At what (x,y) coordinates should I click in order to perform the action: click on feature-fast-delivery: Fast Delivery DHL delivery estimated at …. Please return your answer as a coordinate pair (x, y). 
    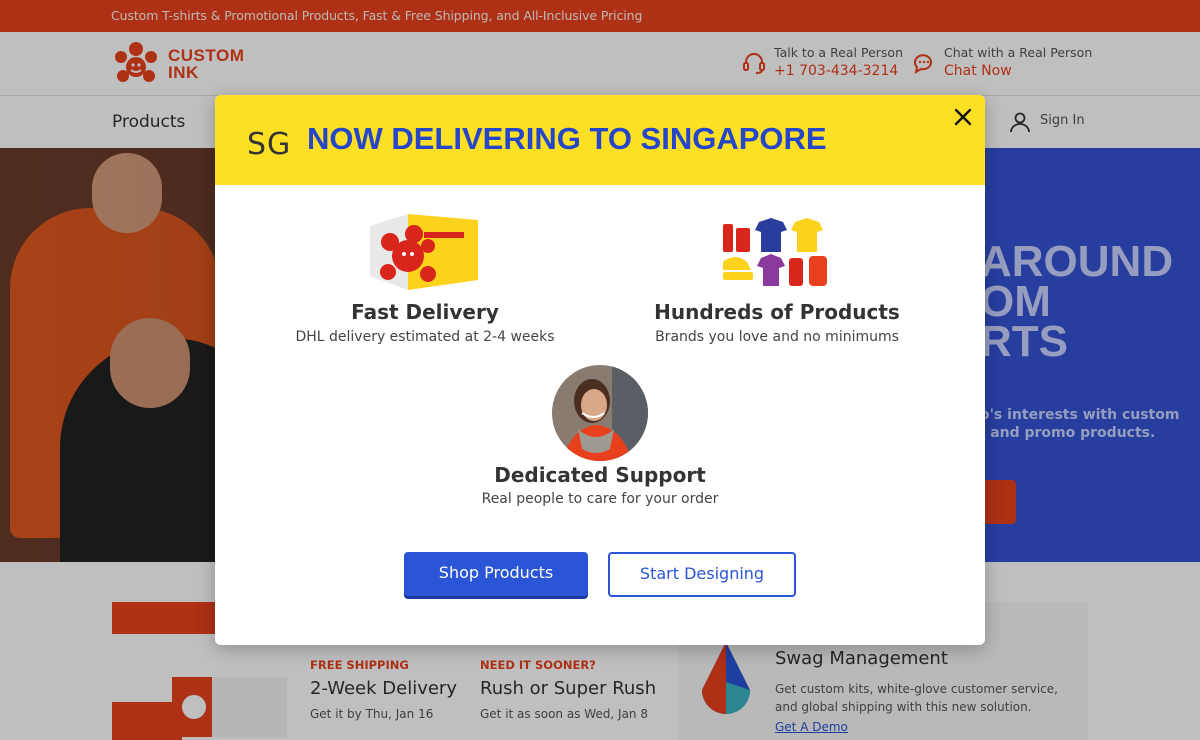
    Looking at the image, I should click on (425, 280).